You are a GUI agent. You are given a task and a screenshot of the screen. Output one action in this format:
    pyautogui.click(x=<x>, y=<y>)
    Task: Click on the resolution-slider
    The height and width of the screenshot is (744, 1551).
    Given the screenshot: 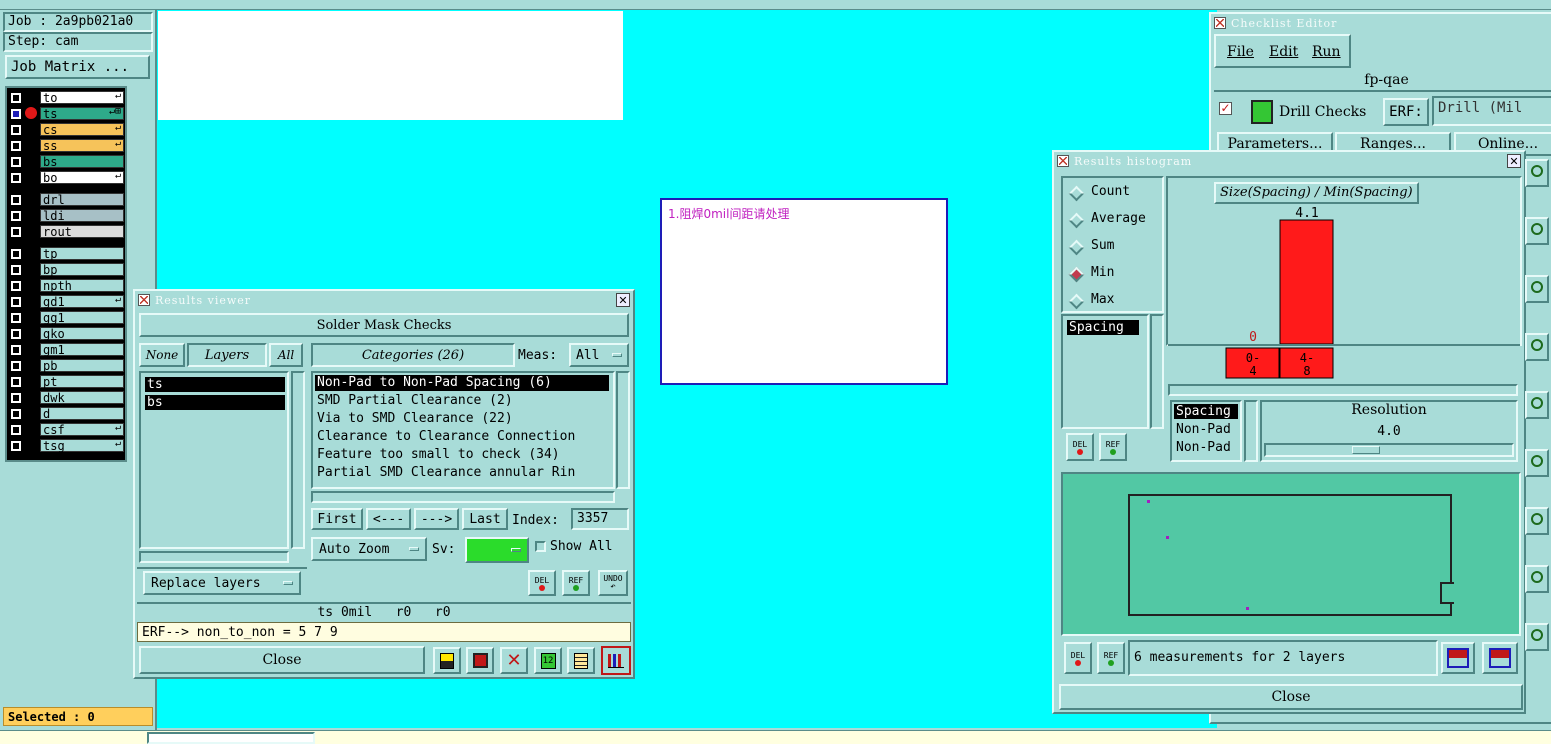 What is the action you would take?
    pyautogui.click(x=1389, y=450)
    